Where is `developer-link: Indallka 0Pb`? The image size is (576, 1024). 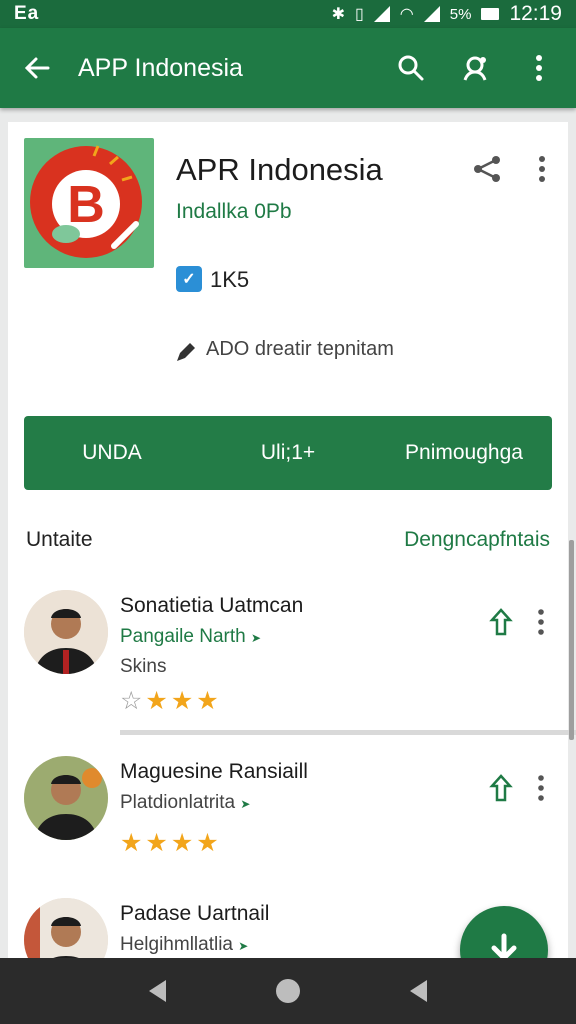 developer-link: Indallka 0Pb is located at coordinates (234, 212).